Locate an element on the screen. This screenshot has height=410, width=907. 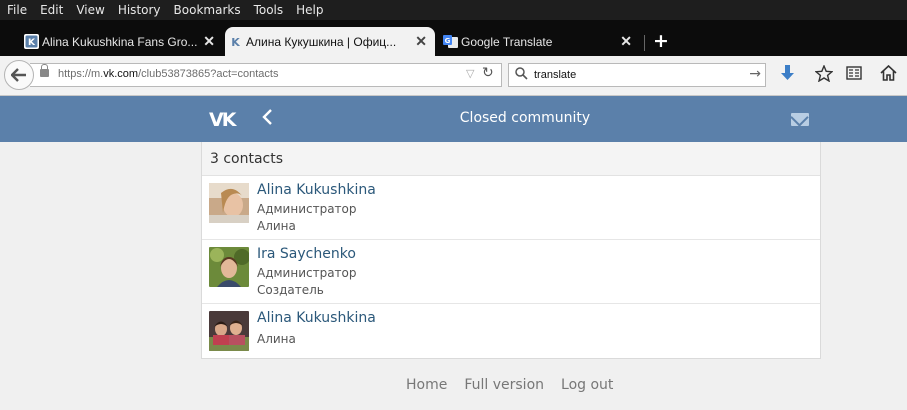
search-icon is located at coordinates (521, 73).